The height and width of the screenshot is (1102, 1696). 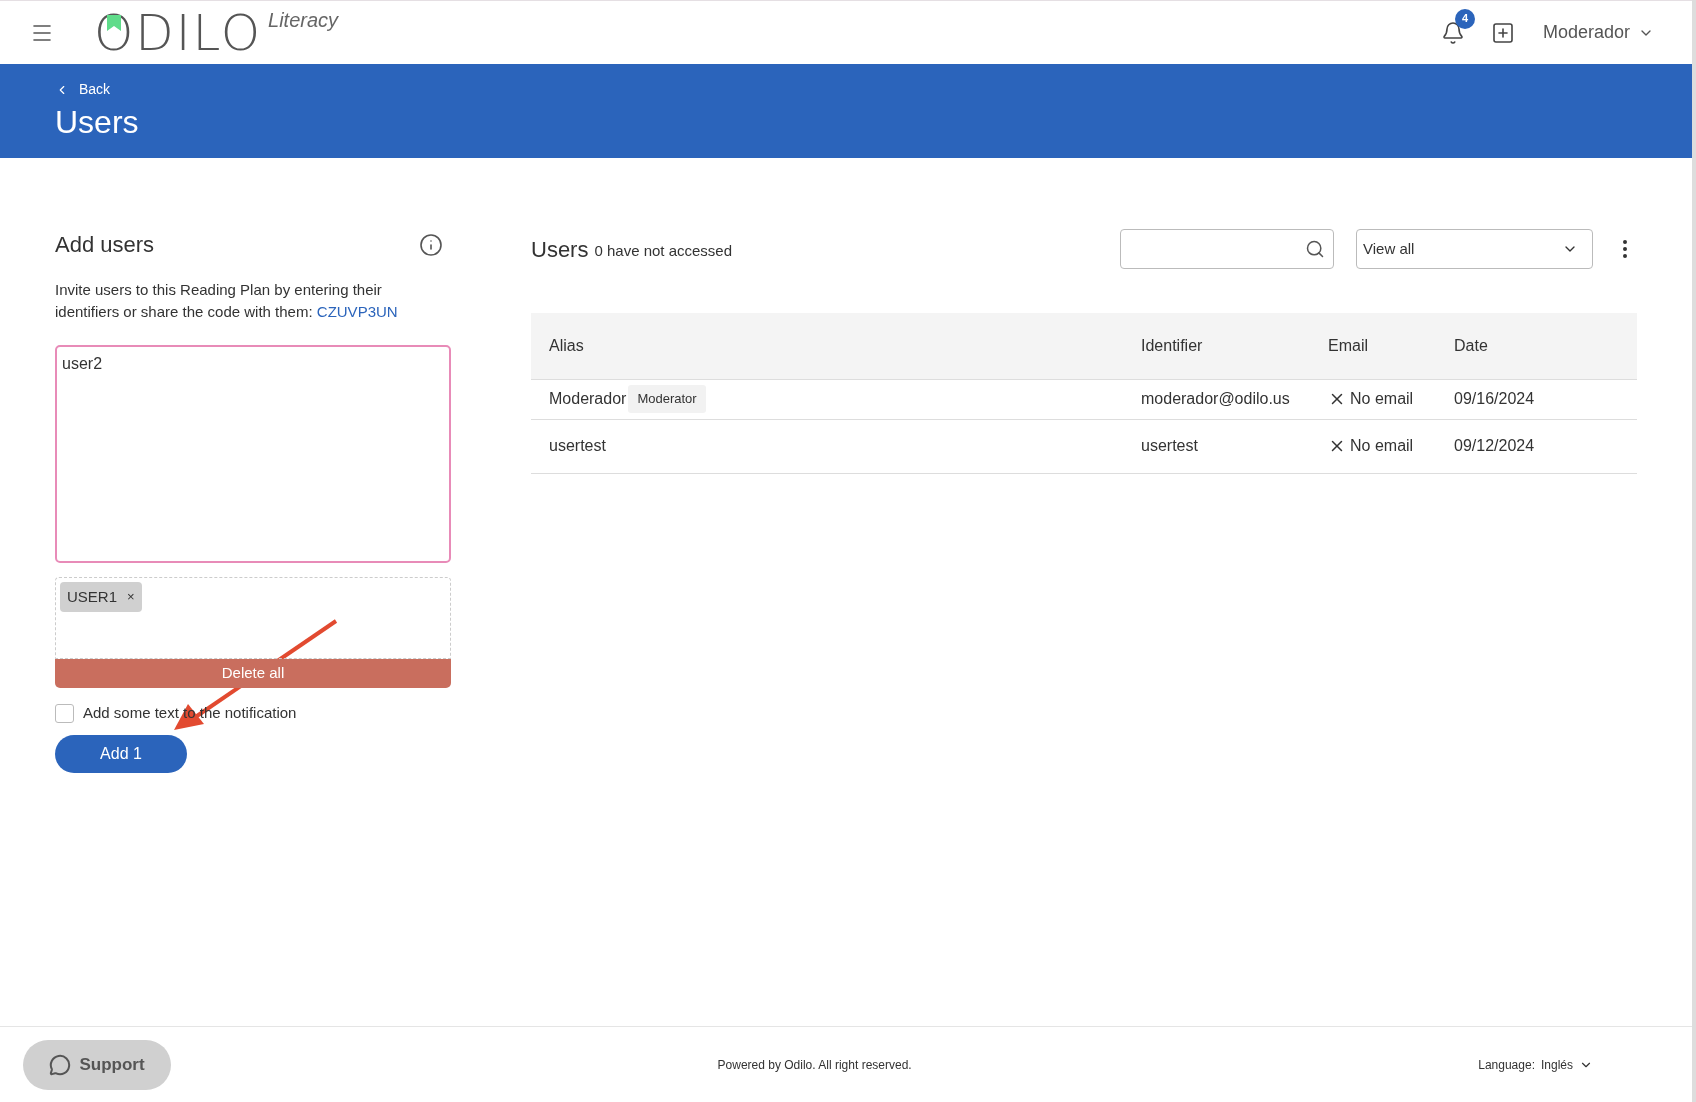 I want to click on column-header: Alias, so click(x=827, y=346).